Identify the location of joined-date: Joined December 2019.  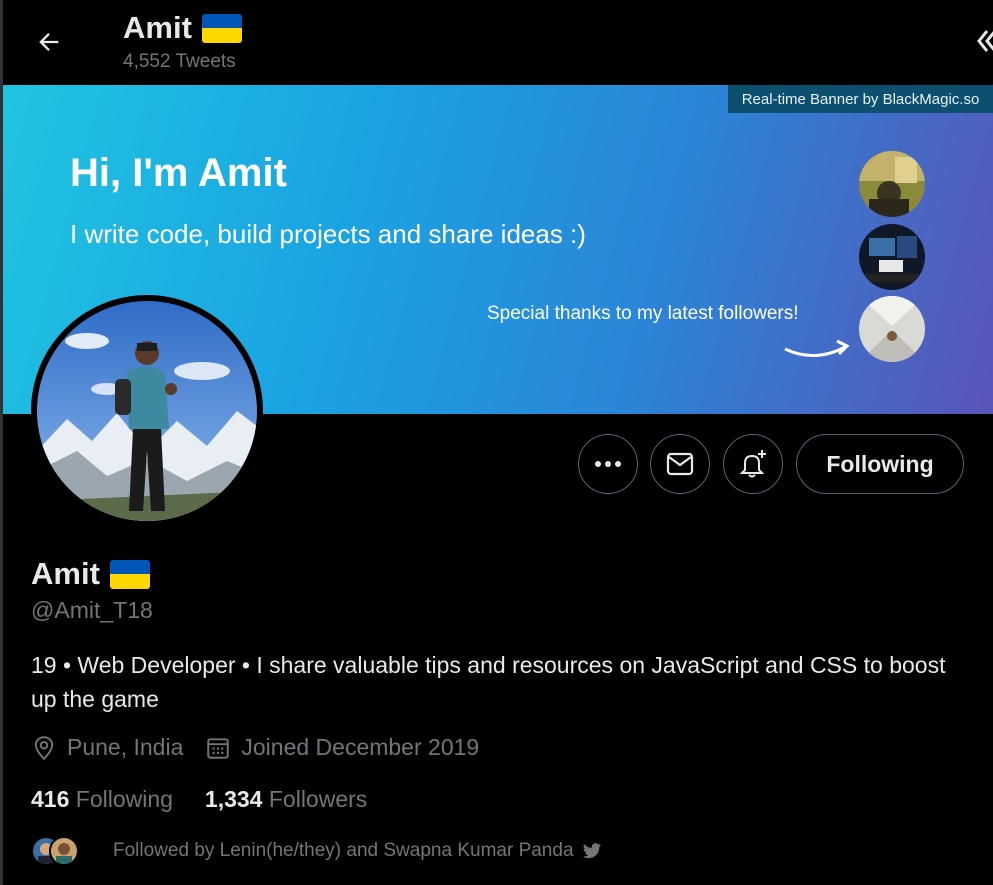
(342, 747).